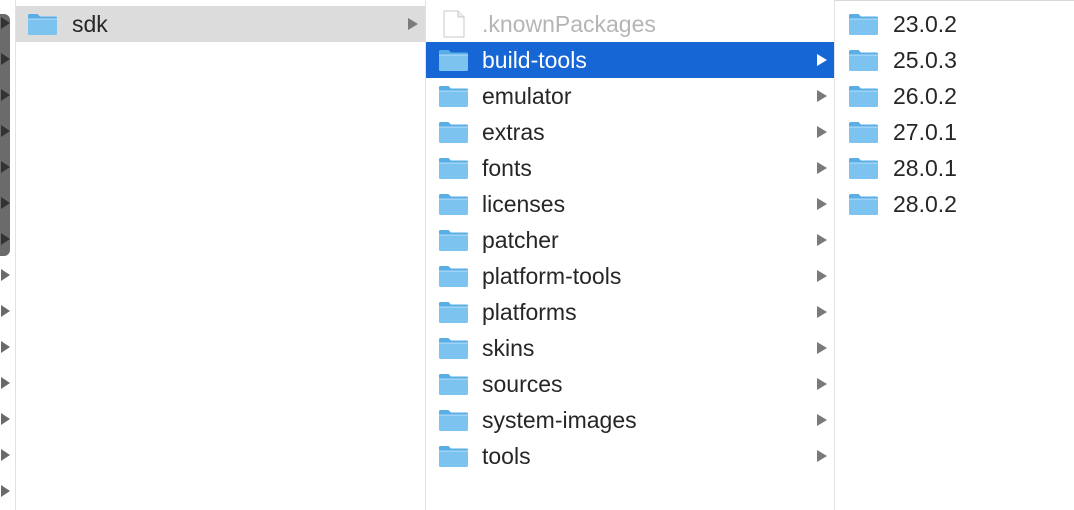 This screenshot has width=1074, height=510. Describe the element at coordinates (524, 204) in the screenshot. I see `item-label: licenses` at that location.